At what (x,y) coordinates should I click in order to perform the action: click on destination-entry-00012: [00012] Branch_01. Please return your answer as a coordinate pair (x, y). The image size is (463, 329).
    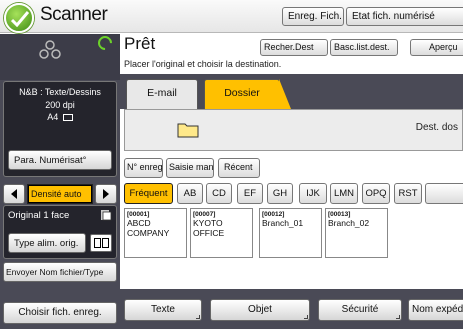
    Looking at the image, I should click on (290, 233).